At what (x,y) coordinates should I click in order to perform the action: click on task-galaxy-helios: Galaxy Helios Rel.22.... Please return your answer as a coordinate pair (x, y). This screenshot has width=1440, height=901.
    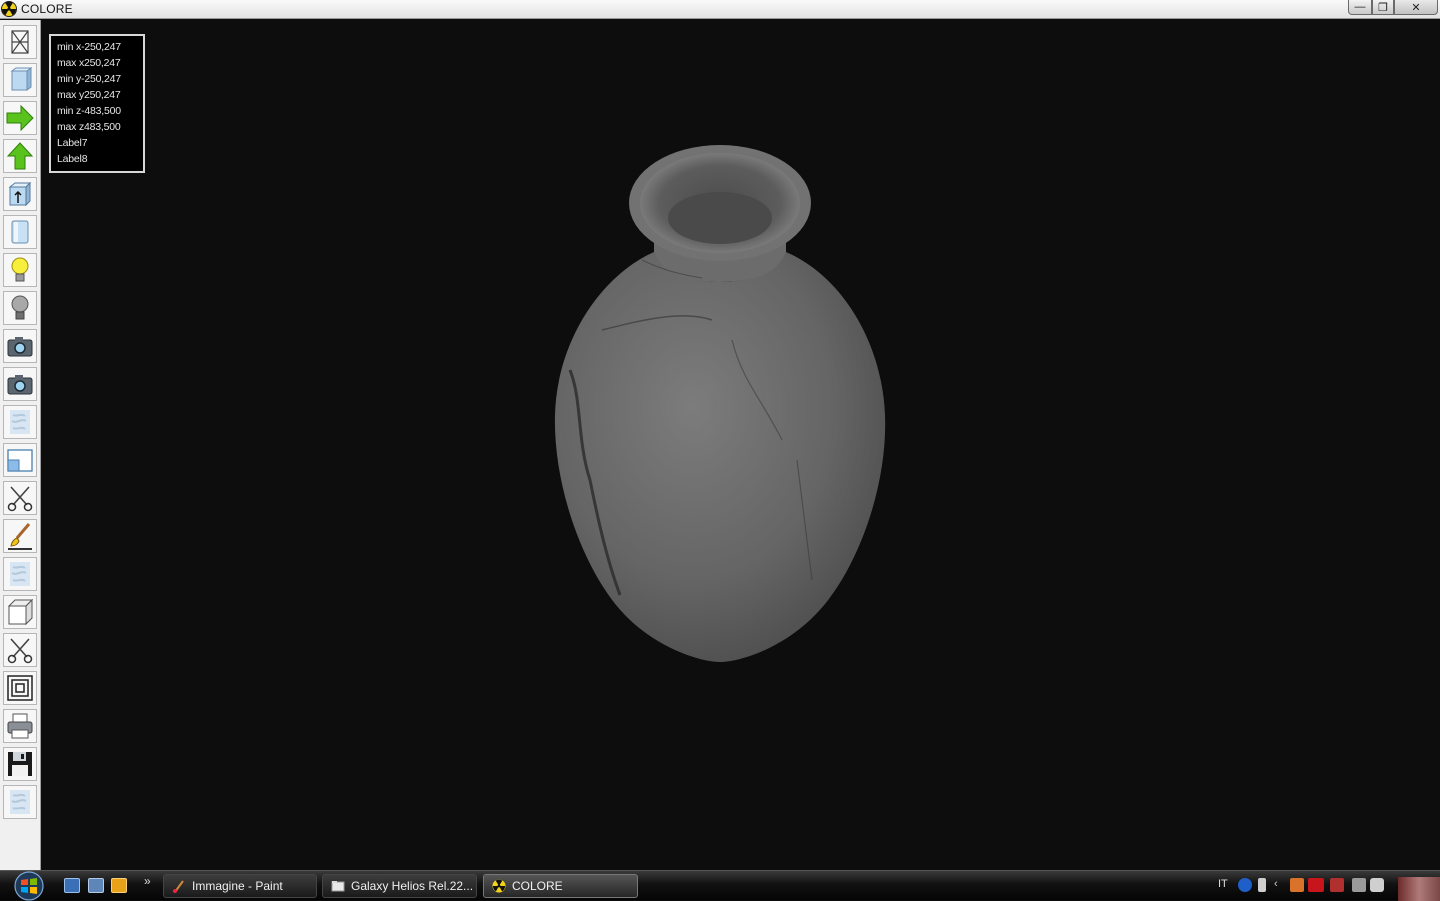
    Looking at the image, I should click on (399, 886).